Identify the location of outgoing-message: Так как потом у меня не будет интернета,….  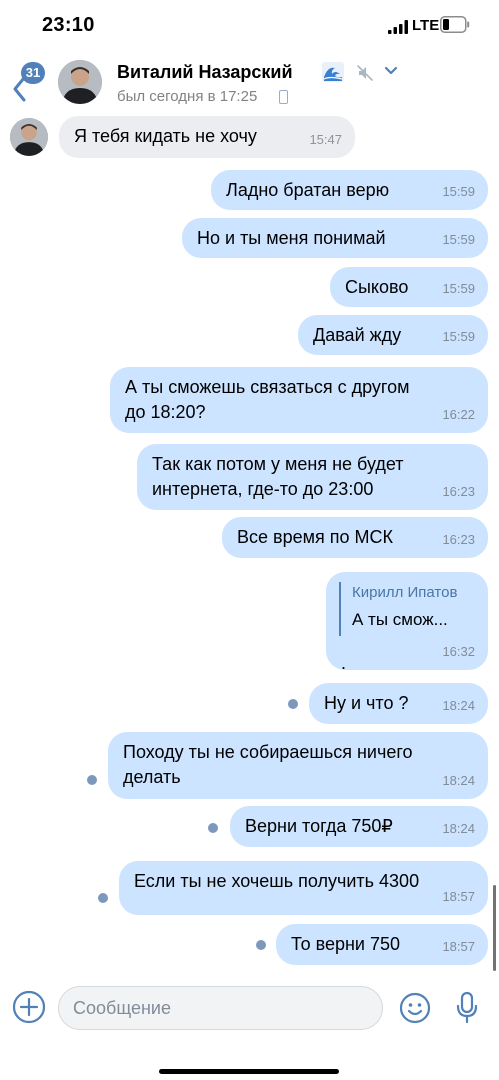
(312, 477).